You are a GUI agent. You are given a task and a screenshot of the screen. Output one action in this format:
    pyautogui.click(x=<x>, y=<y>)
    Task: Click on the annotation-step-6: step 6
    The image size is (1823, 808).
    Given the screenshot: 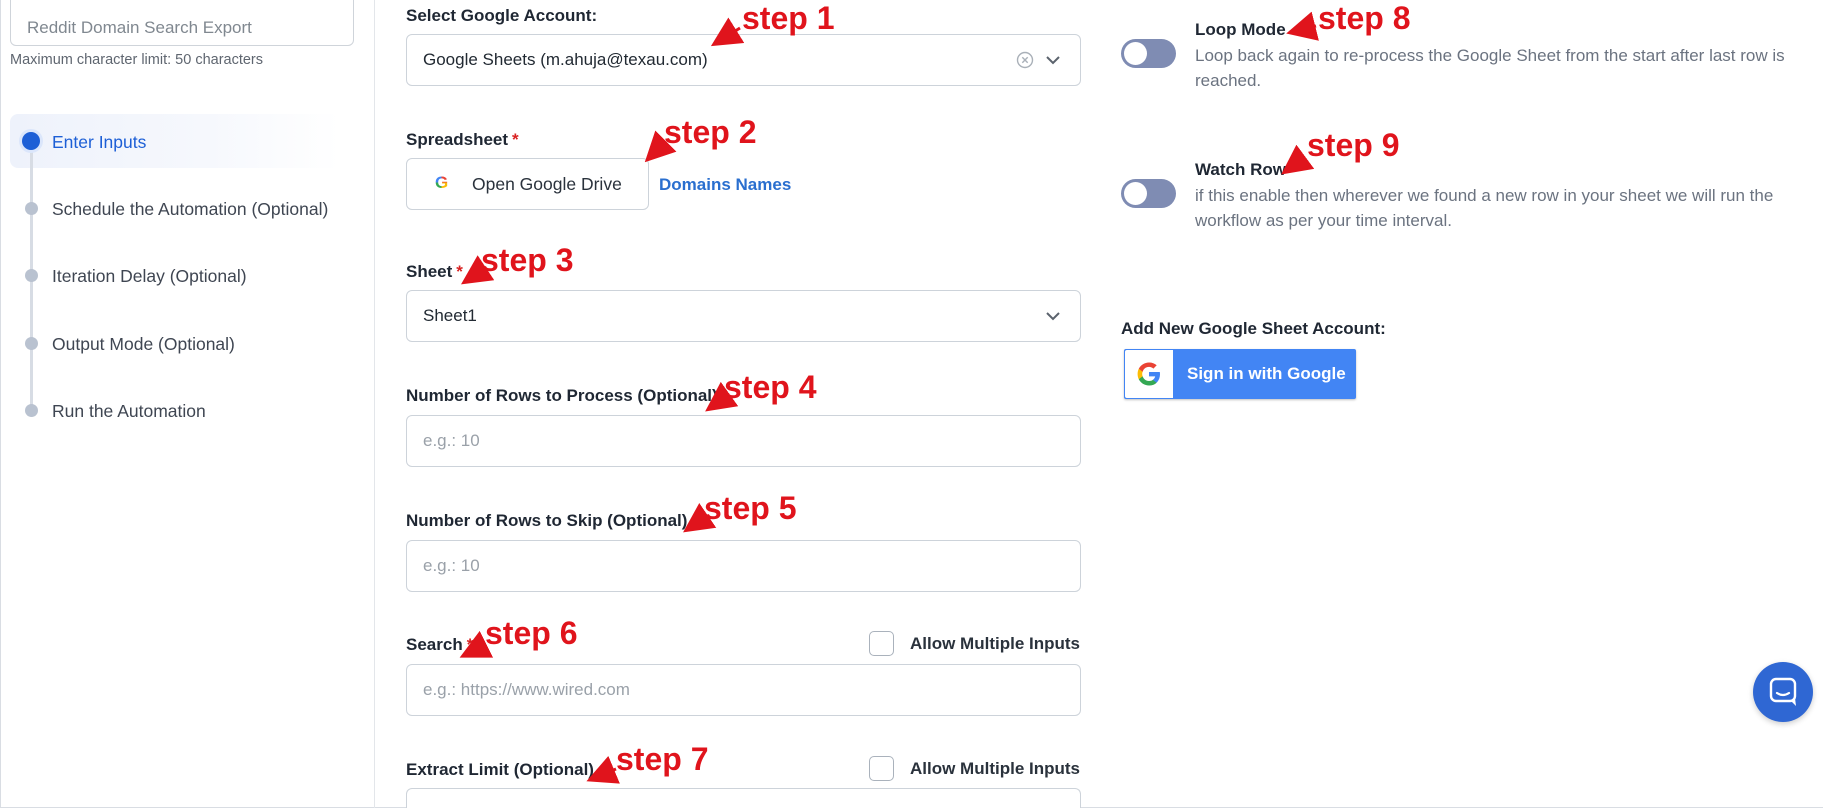 What is the action you would take?
    pyautogui.click(x=531, y=633)
    